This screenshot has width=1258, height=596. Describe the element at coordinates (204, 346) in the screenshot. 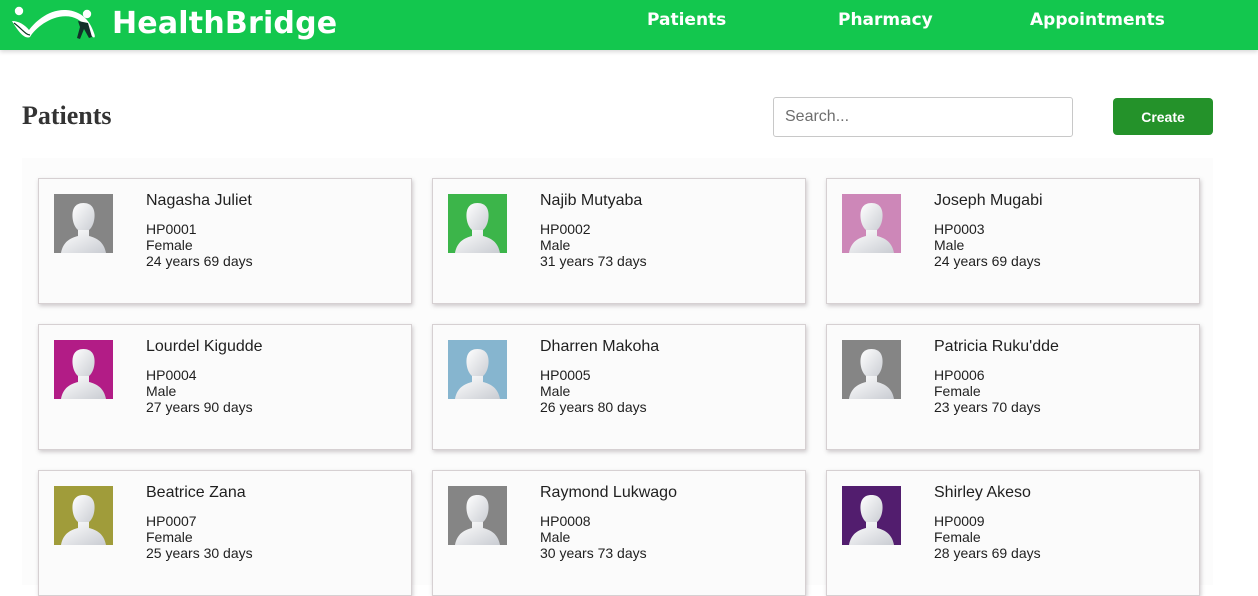

I see `patient-name: Lourdel Kigudde` at that location.